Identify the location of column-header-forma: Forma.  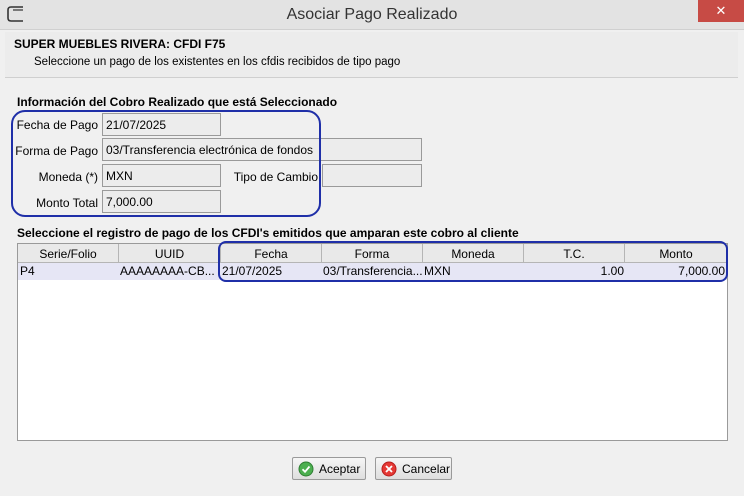
(372, 253).